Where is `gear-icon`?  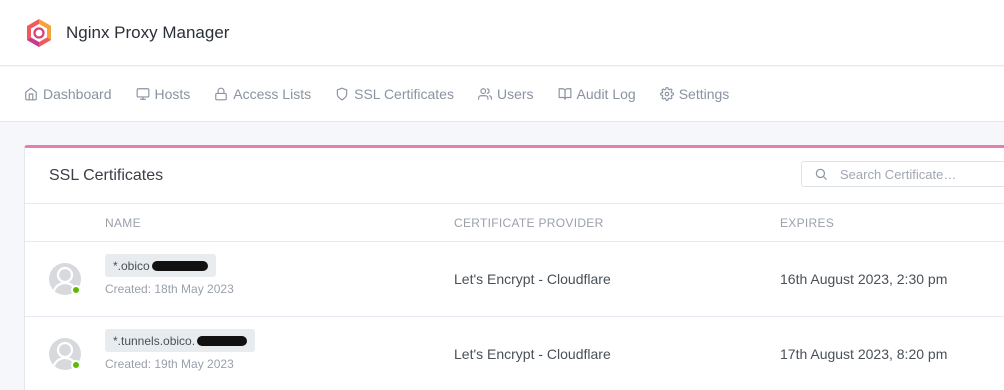 gear-icon is located at coordinates (666, 94).